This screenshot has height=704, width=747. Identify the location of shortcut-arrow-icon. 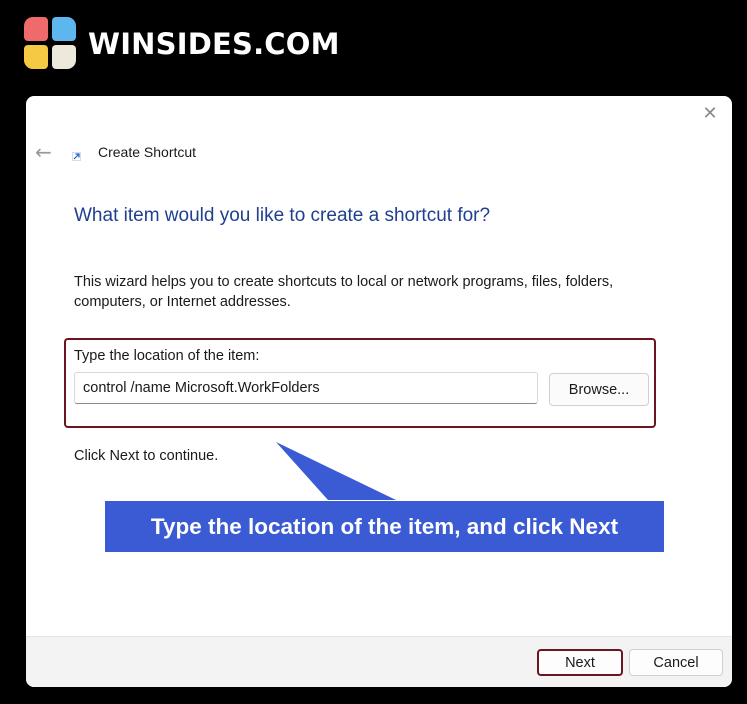
(76, 156).